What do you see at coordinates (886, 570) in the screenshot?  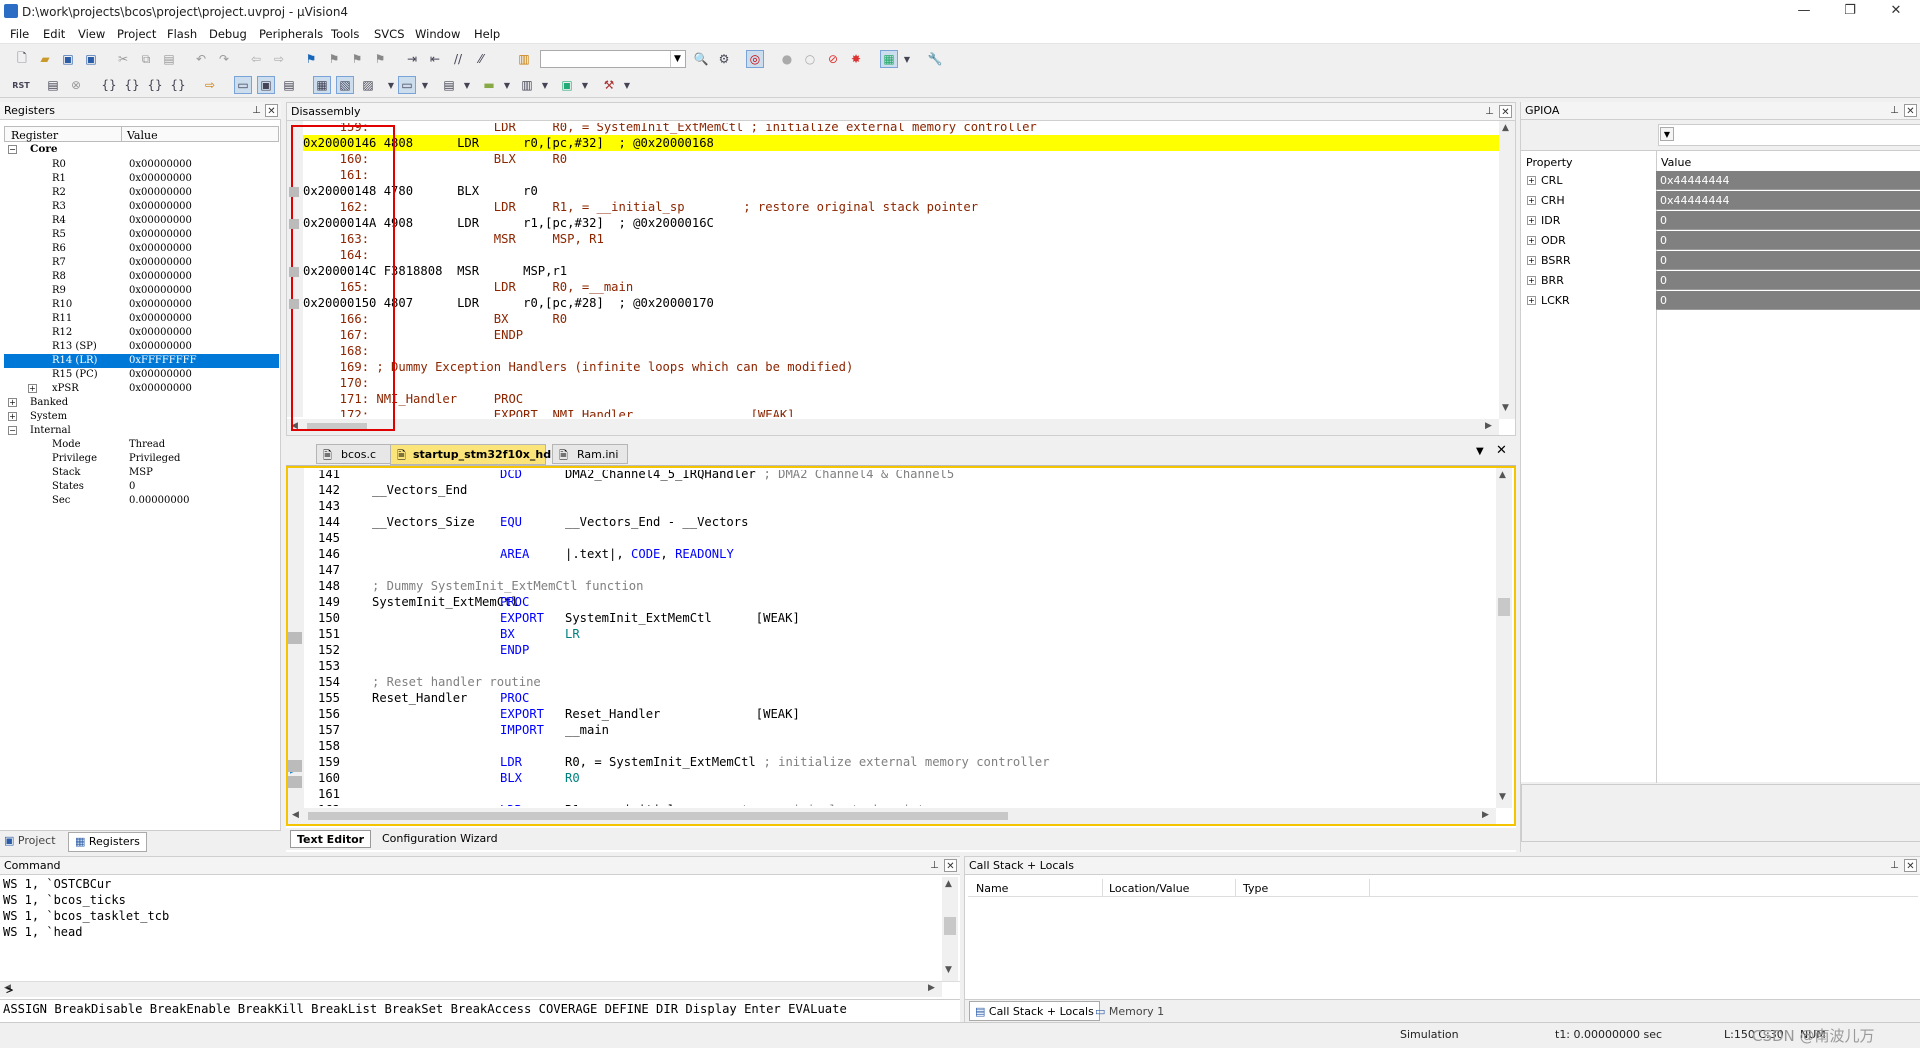 I see `code-line: 147` at bounding box center [886, 570].